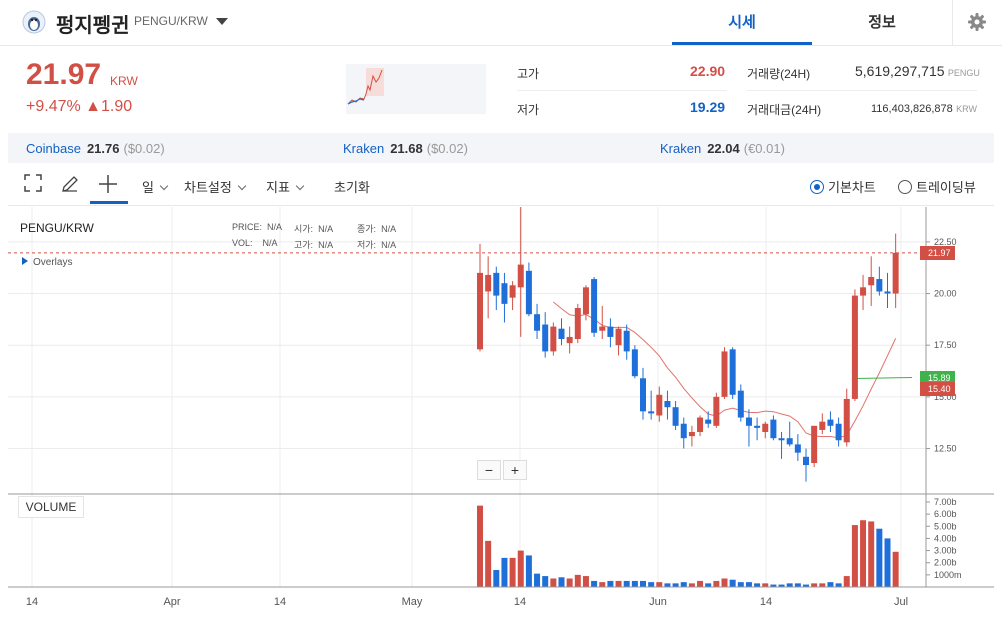 Image resolution: width=1002 pixels, height=620 pixels. Describe the element at coordinates (64, 74) in the screenshot. I see `current-price: 21.97` at that location.